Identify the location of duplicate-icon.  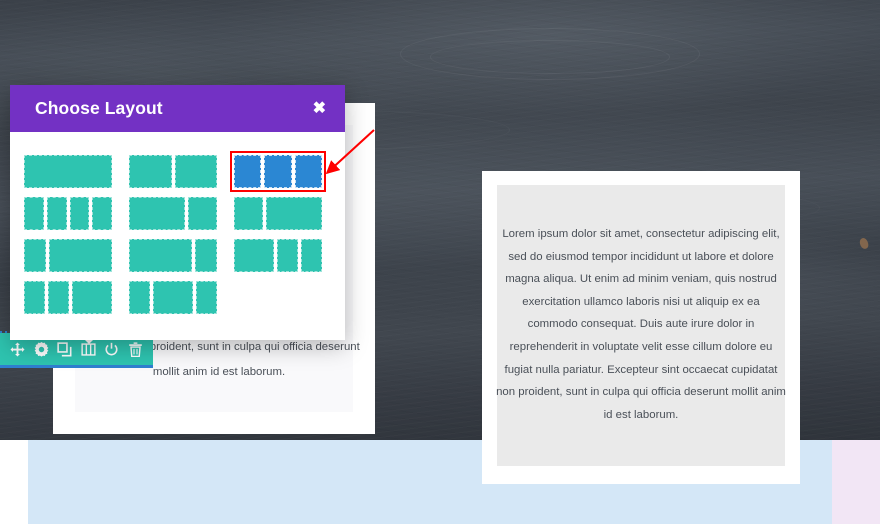
(64, 349).